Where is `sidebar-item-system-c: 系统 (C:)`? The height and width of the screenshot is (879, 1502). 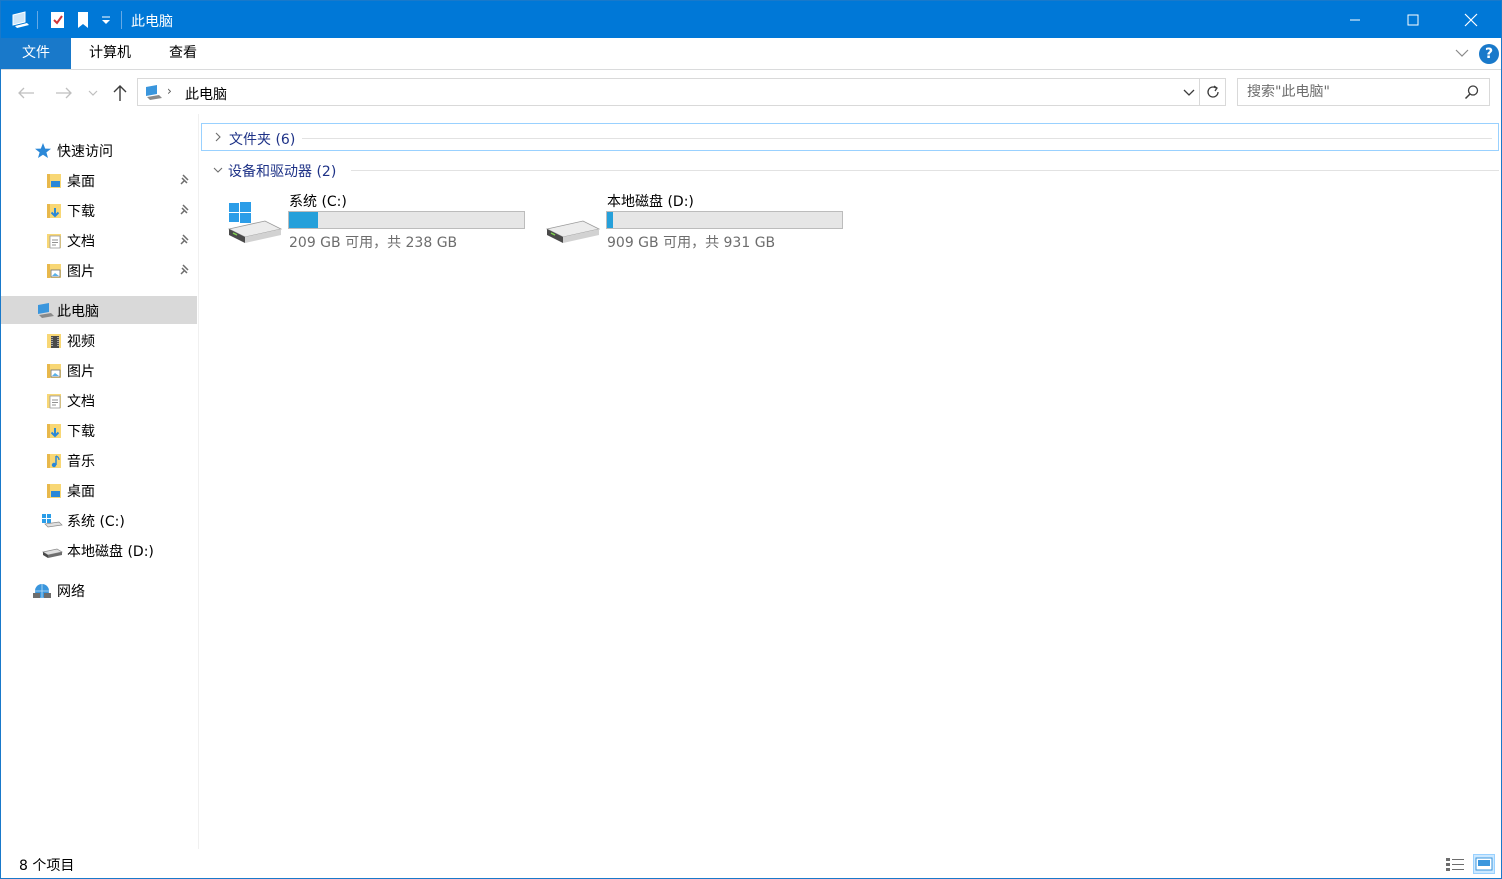
sidebar-item-system-c: 系统 (C:) is located at coordinates (99, 520).